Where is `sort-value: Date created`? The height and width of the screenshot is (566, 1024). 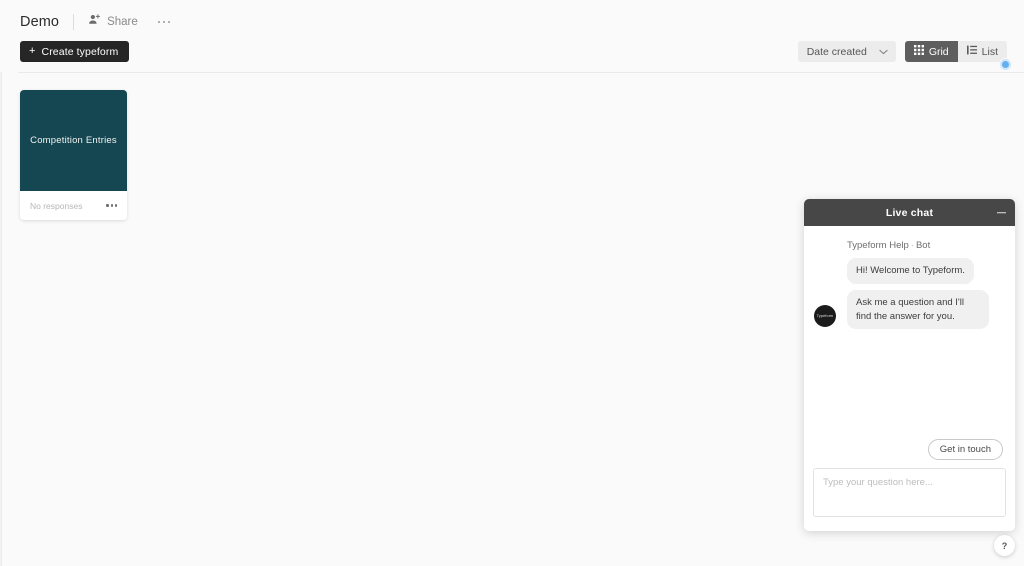
sort-value: Date created is located at coordinates (836, 51).